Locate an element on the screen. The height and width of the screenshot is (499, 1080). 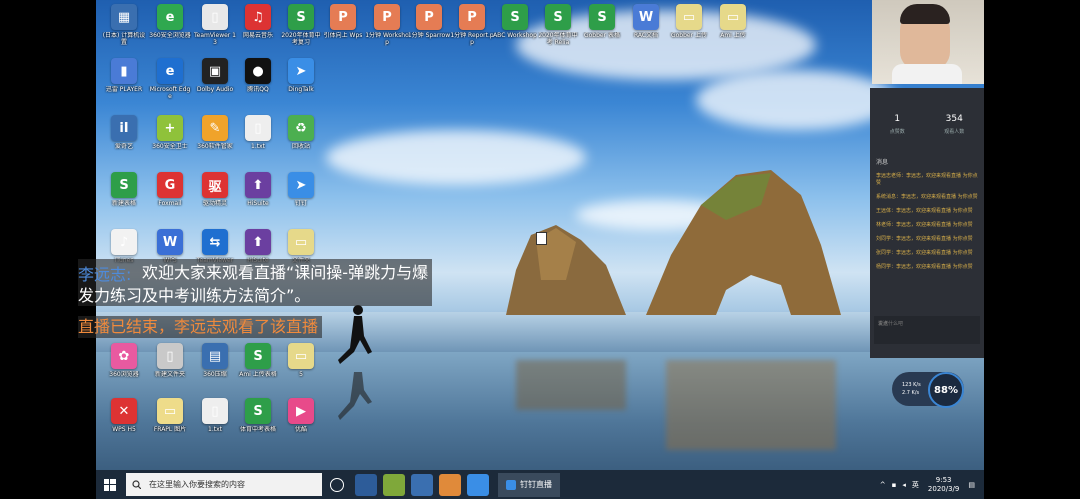
tray-chevron-icon: ^ is located at coordinates (883, 485).